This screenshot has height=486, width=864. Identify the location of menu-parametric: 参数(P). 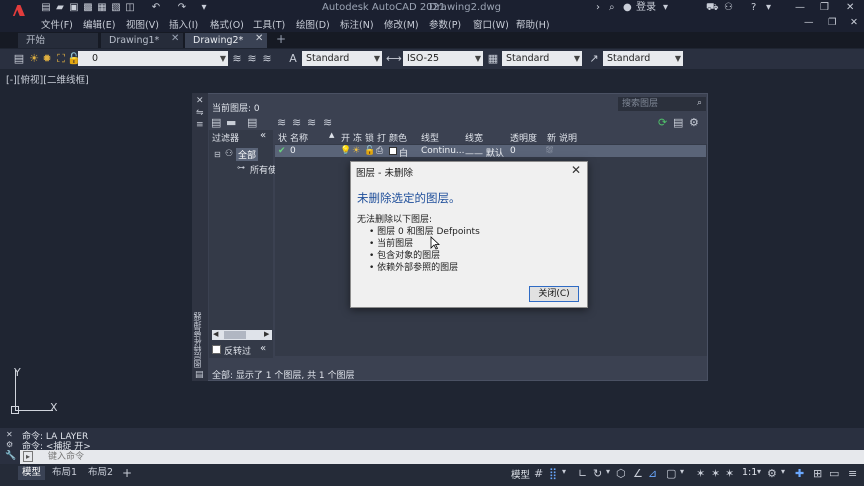
(445, 24).